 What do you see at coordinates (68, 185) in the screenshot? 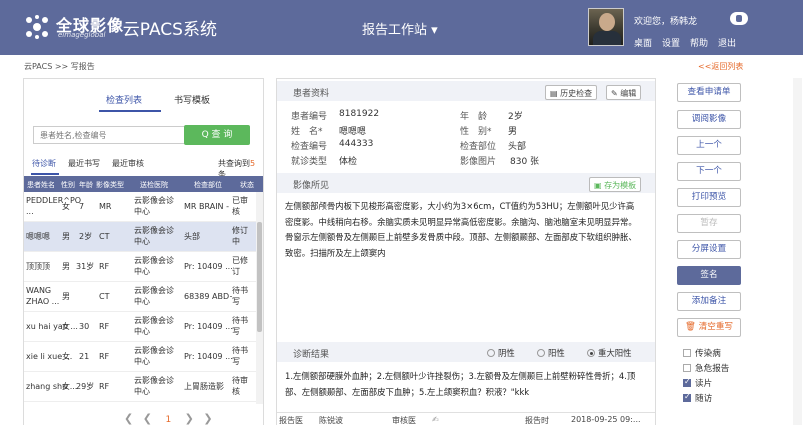
I see `col-sex: 性别` at bounding box center [68, 185].